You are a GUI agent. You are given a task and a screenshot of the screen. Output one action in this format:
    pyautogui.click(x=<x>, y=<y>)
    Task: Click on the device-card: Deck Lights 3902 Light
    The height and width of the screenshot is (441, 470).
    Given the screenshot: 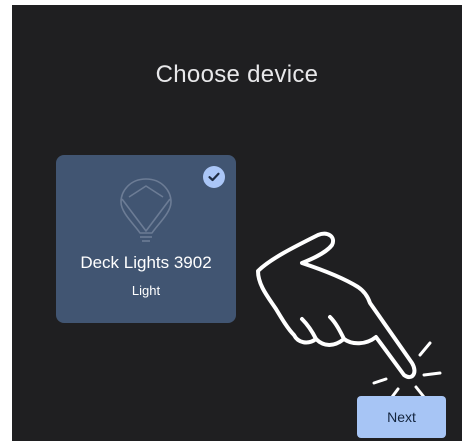 What is the action you would take?
    pyautogui.click(x=146, y=239)
    